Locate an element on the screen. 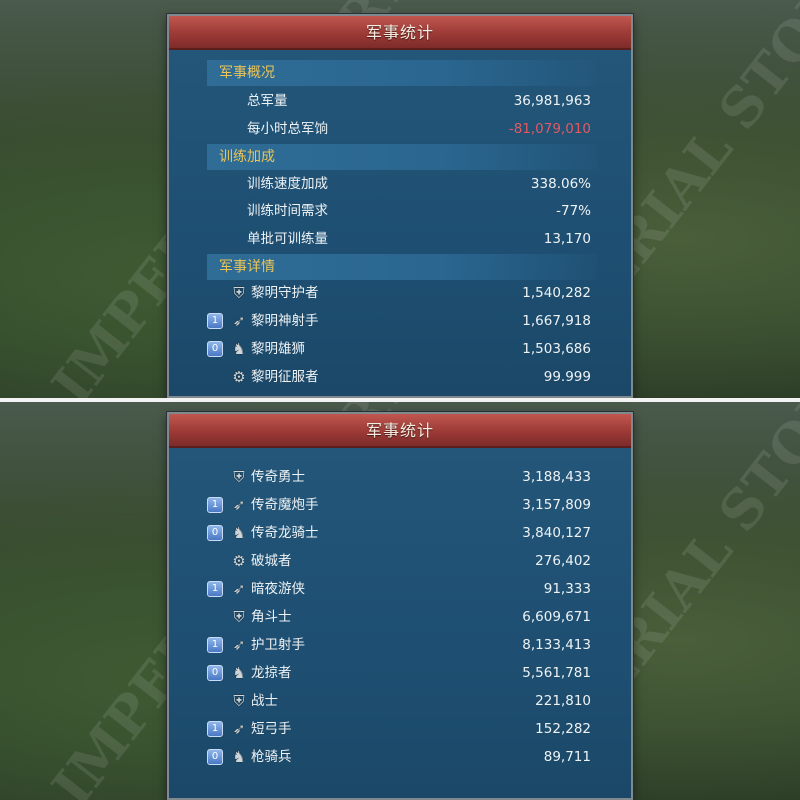 The image size is (800, 800). unit-row: 1 ➶ 暗夜游侠 91,333 is located at coordinates (402, 589).